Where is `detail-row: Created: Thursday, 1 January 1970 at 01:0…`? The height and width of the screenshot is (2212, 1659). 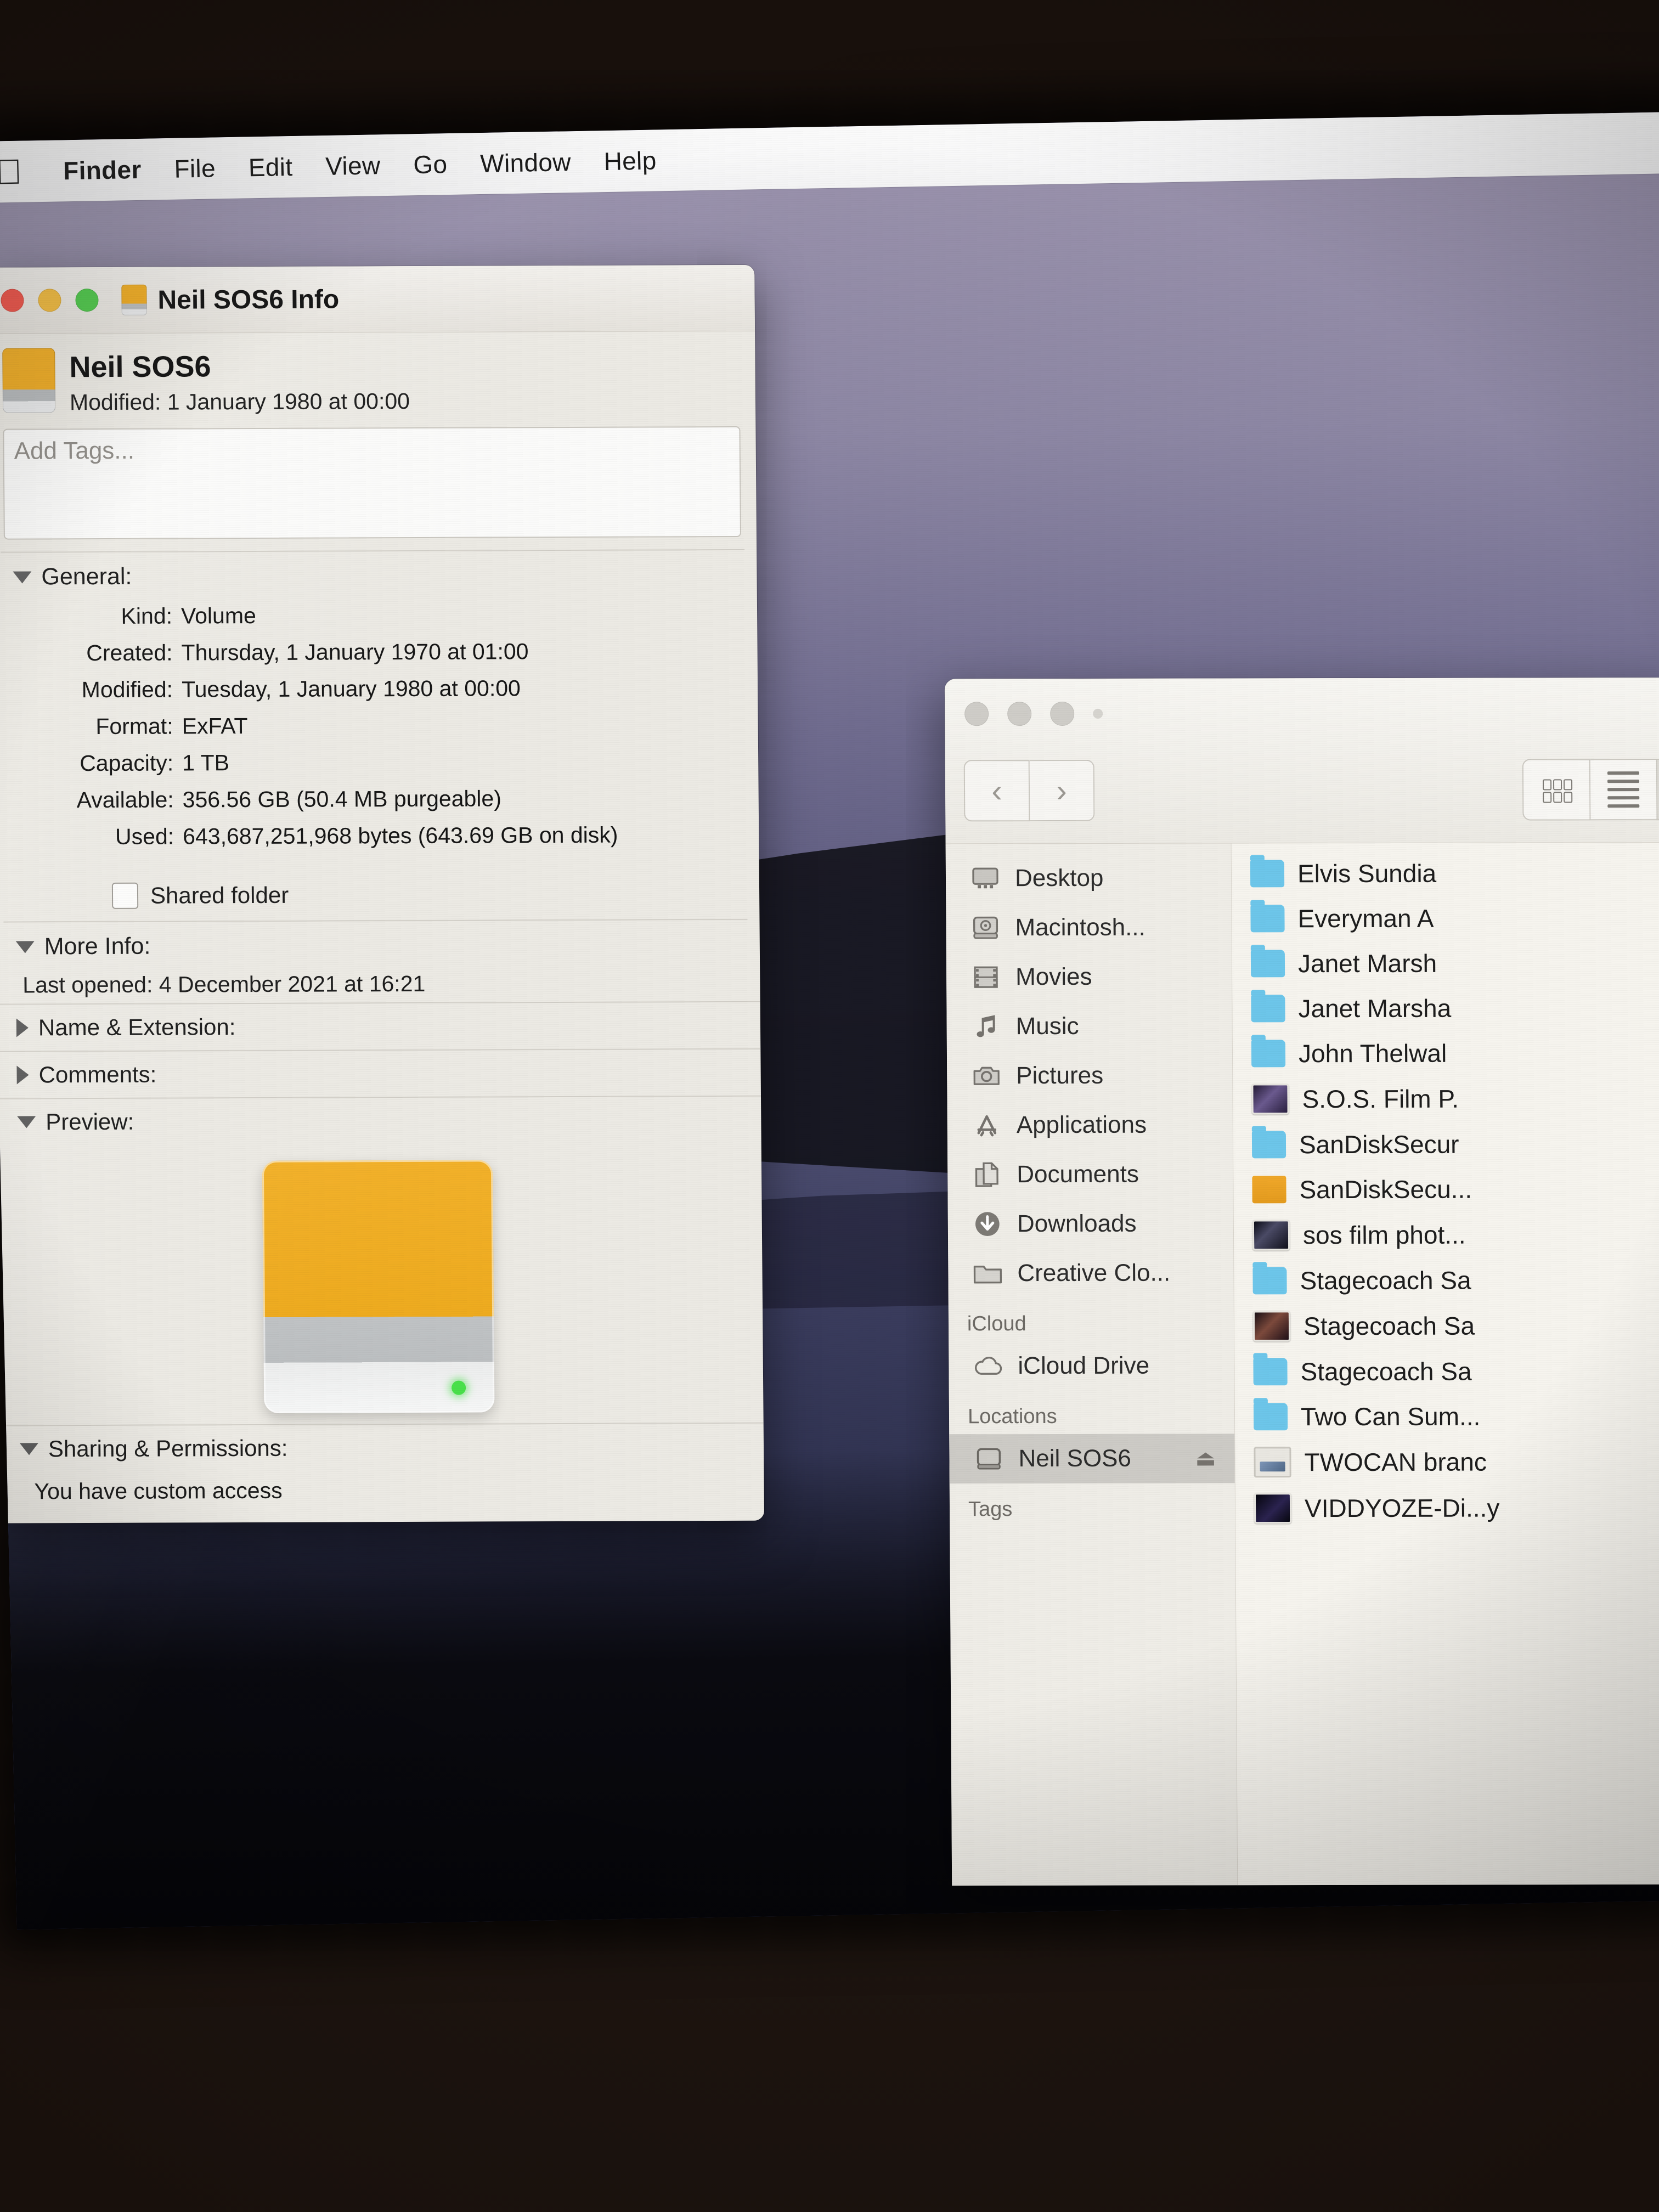 detail-row: Created: Thursday, 1 January 1970 at 01:0… is located at coordinates (373, 652).